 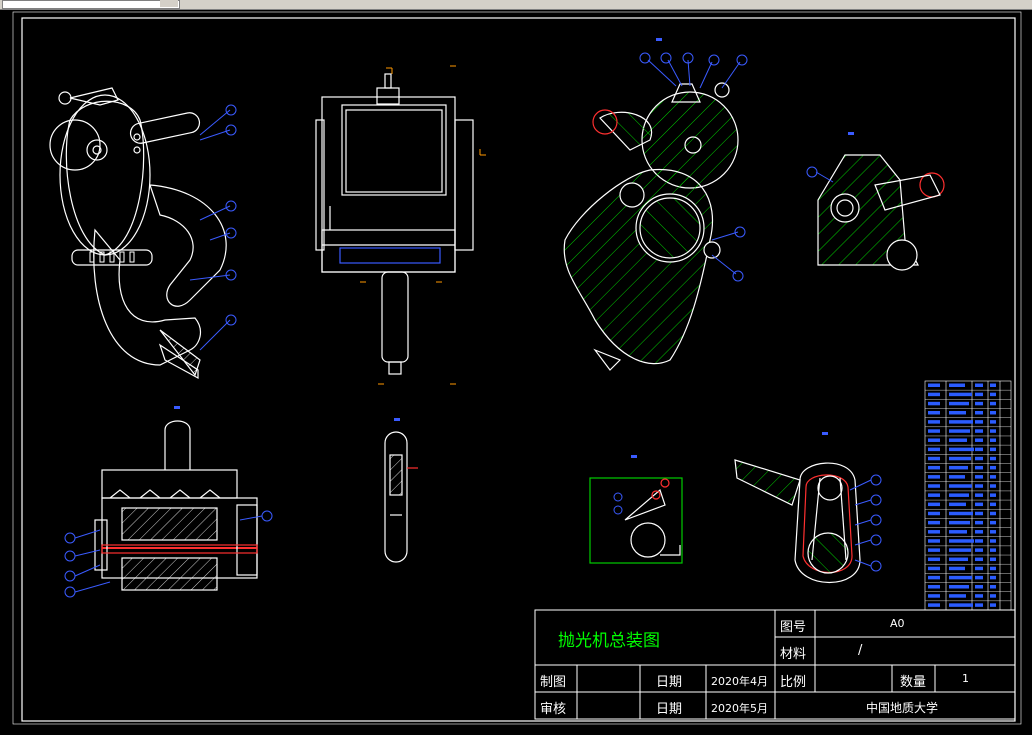 What do you see at coordinates (965, 678) in the screenshot?
I see `quantity-value: 1` at bounding box center [965, 678].